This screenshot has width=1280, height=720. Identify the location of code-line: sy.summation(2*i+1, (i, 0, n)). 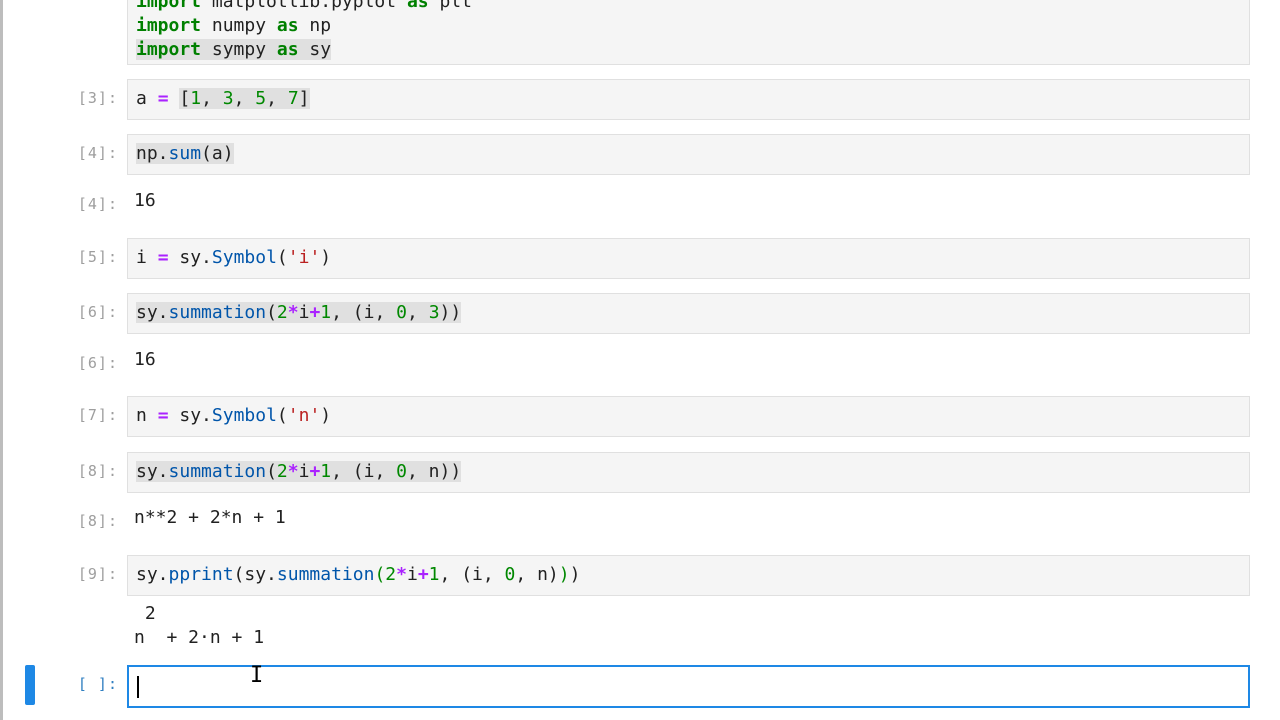
(299, 472).